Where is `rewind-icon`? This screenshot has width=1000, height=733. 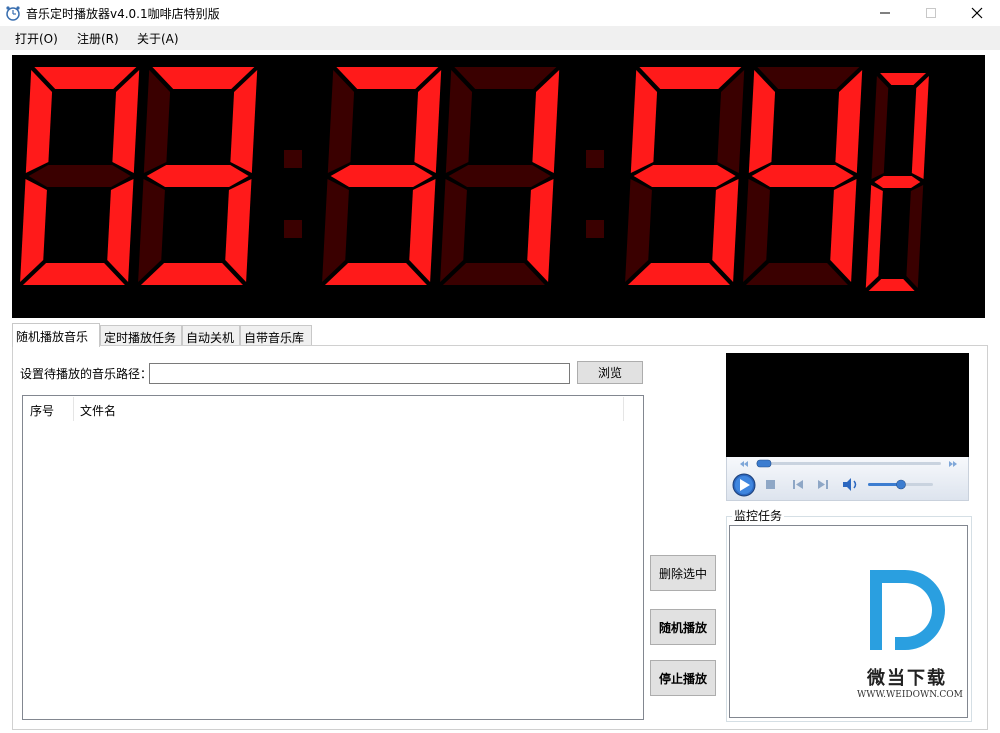
rewind-icon is located at coordinates (744, 464).